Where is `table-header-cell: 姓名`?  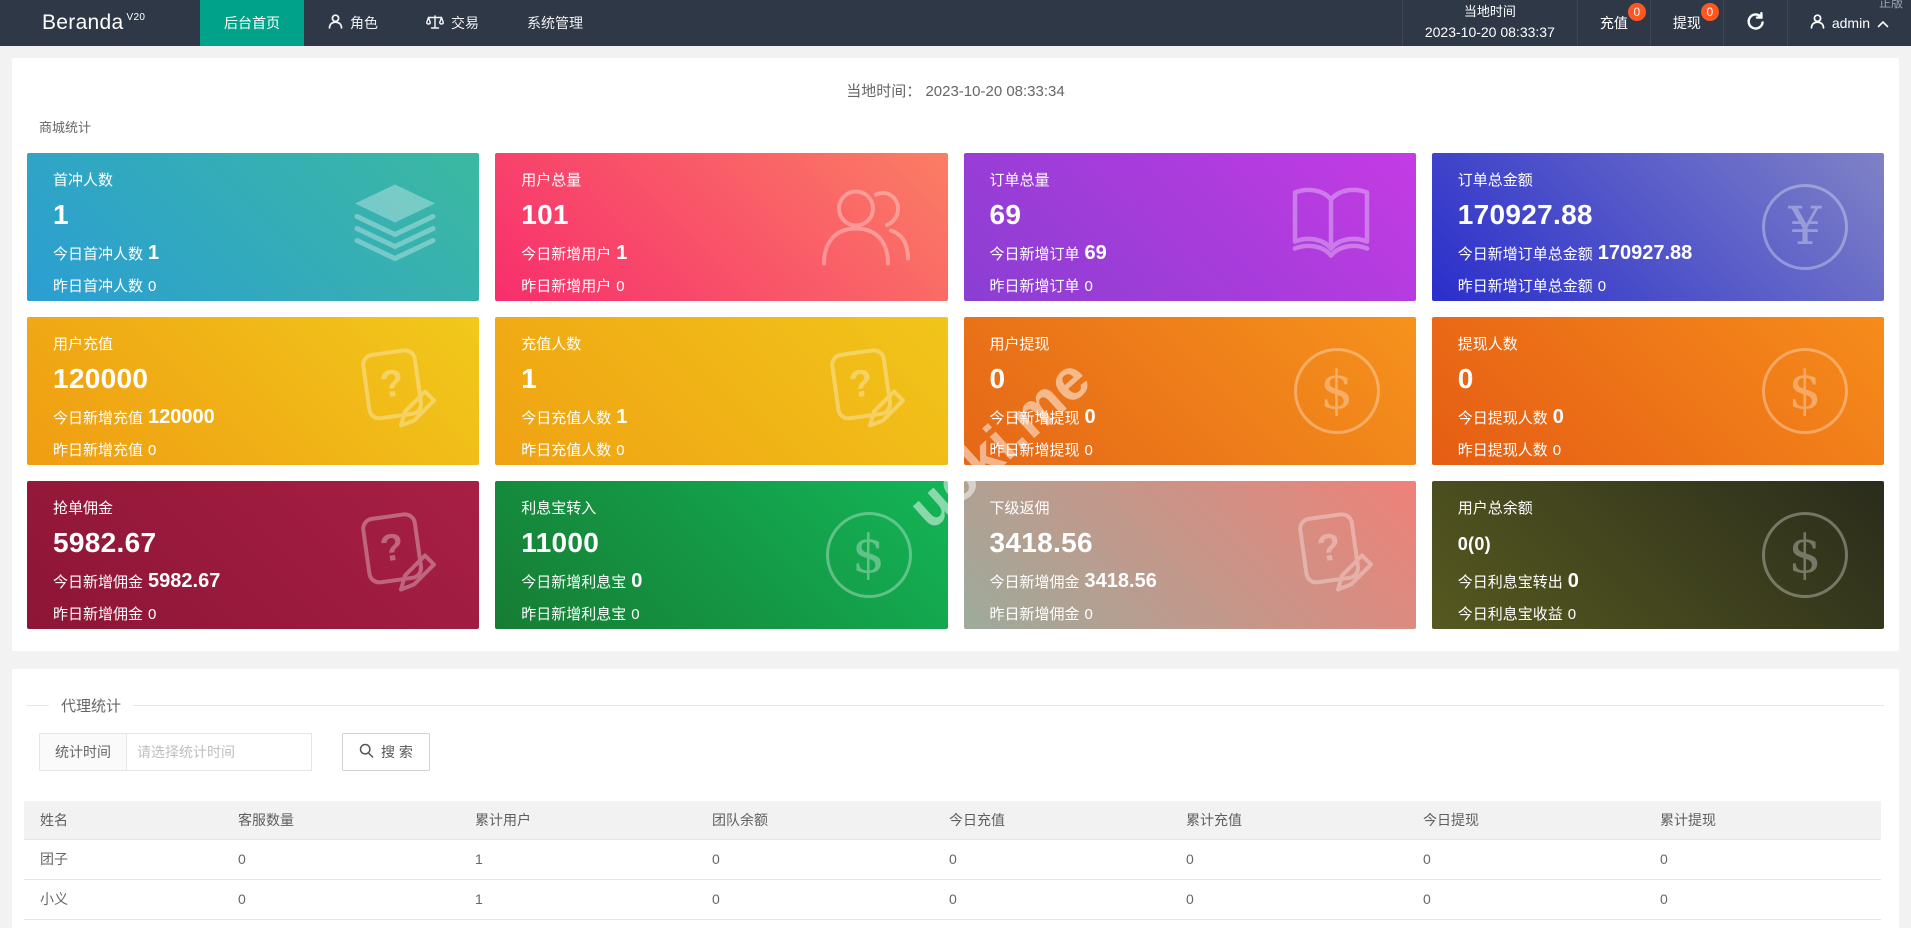 table-header-cell: 姓名 is located at coordinates (123, 820).